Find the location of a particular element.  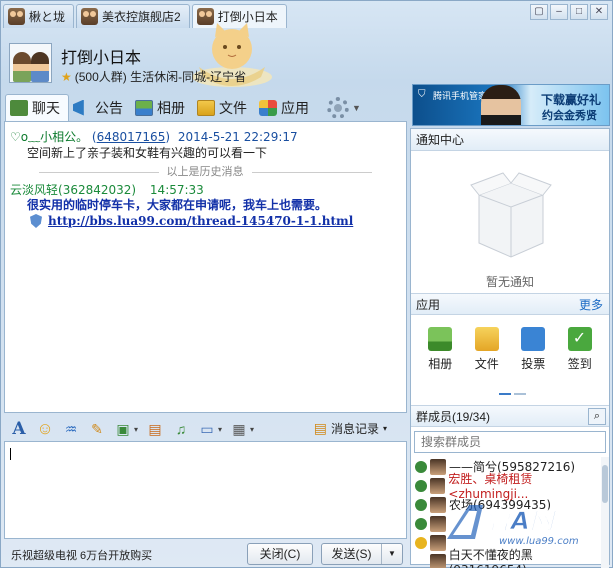

message-record-button: ▤ 消息记录 ▾ is located at coordinates (350, 428).